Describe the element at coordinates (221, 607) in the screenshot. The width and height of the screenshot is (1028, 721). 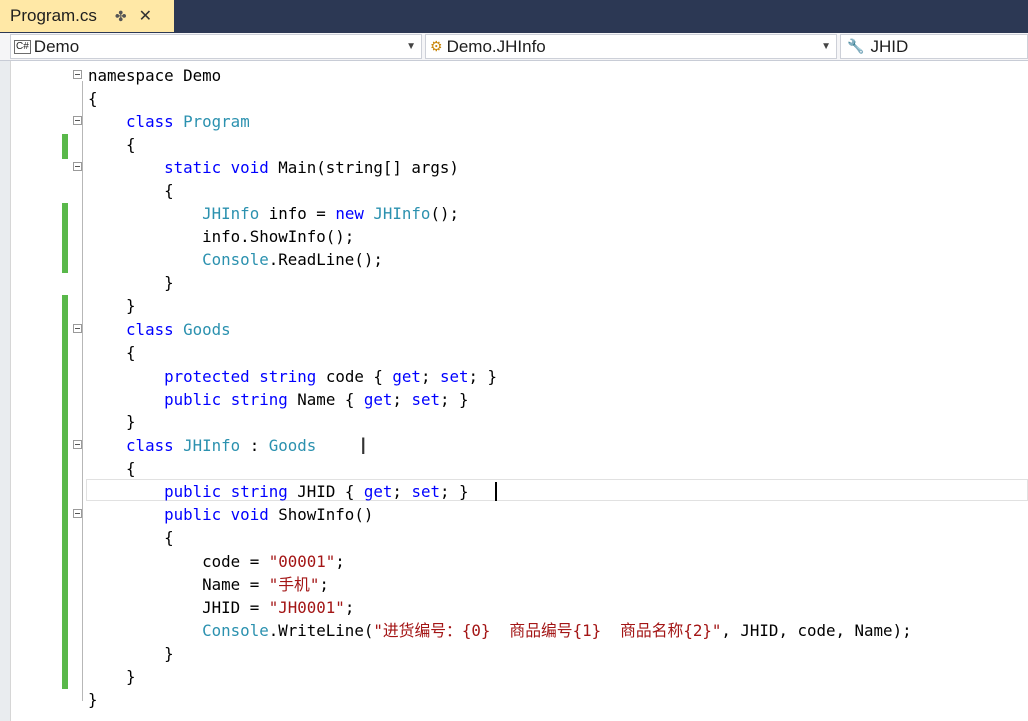
I see `code-line: JHID = "JH0001";` at that location.